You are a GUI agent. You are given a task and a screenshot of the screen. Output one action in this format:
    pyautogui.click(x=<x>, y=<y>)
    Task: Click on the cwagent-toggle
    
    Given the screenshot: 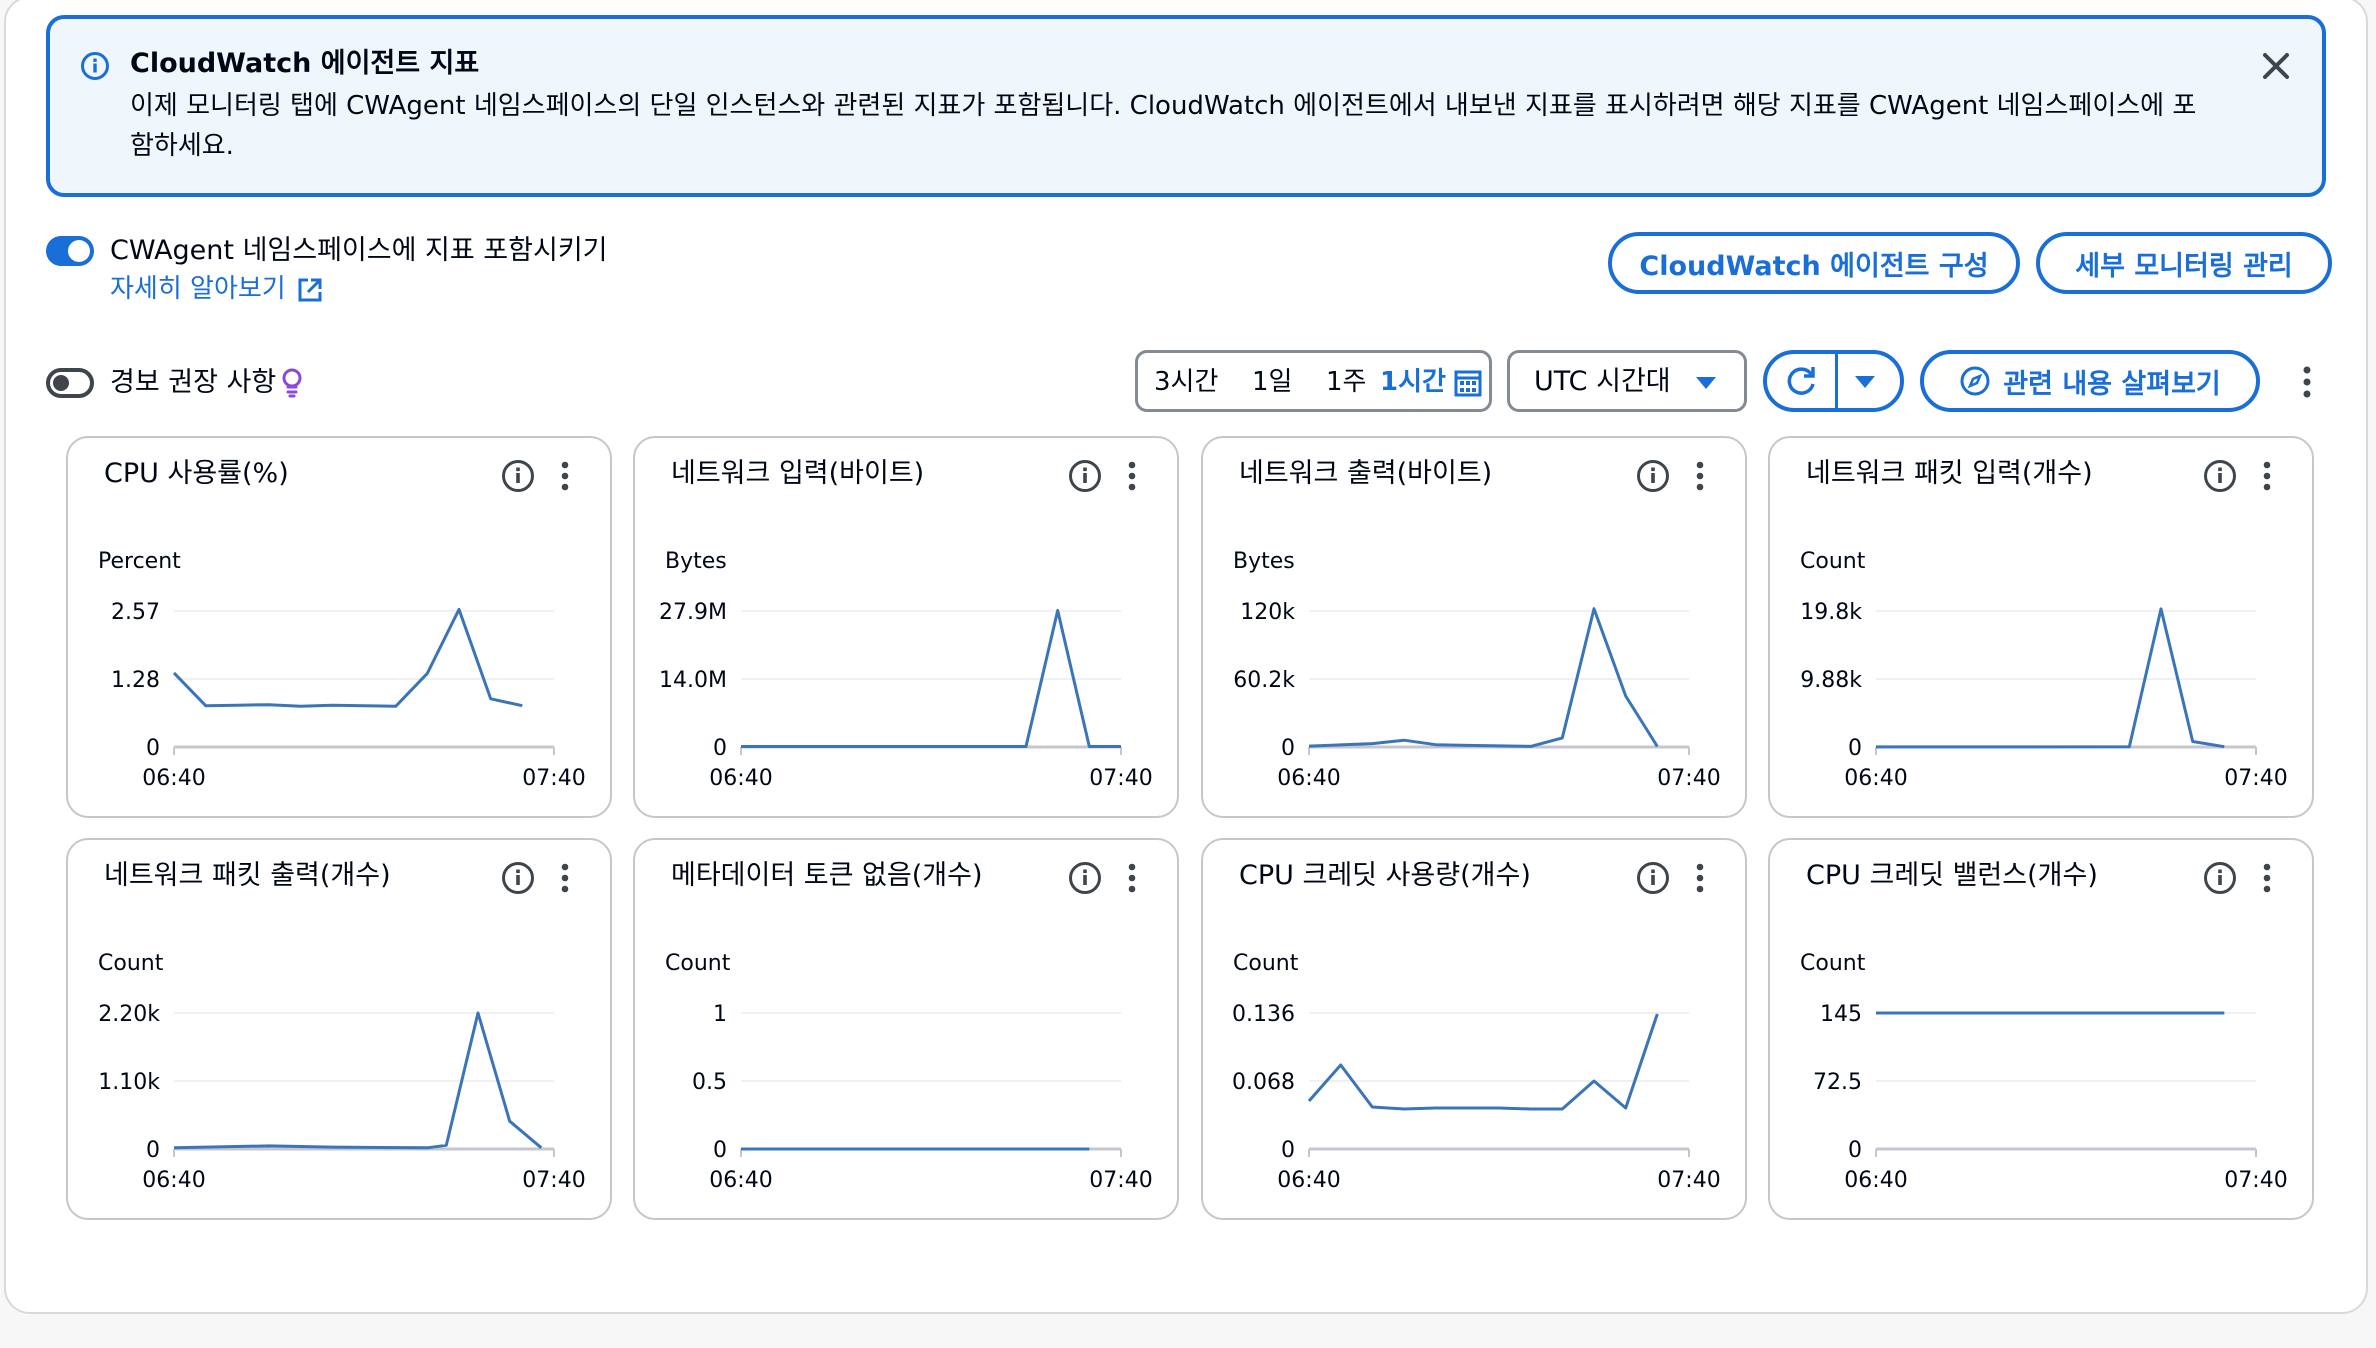 What is the action you would take?
    pyautogui.click(x=70, y=251)
    